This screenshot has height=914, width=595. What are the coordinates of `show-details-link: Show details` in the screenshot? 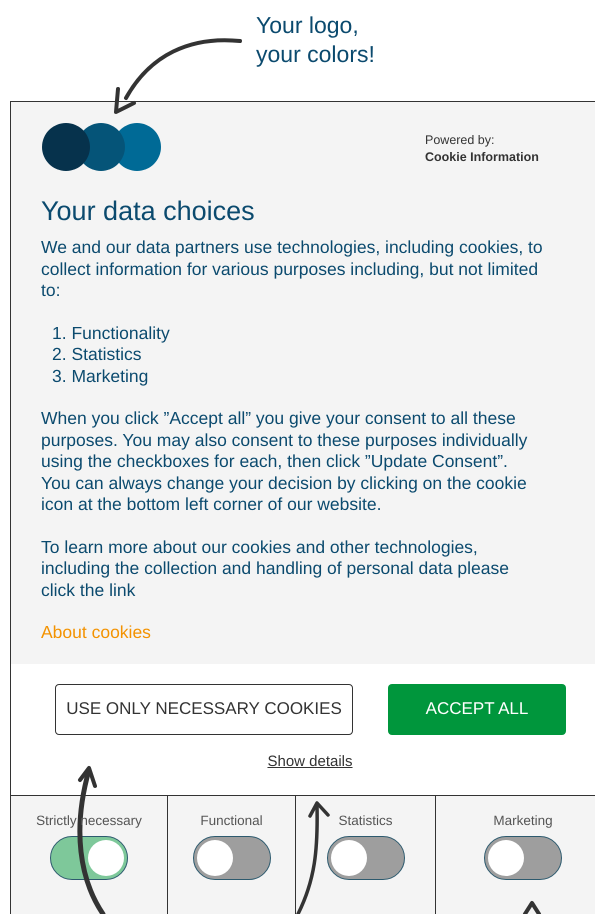 It's located at (310, 761).